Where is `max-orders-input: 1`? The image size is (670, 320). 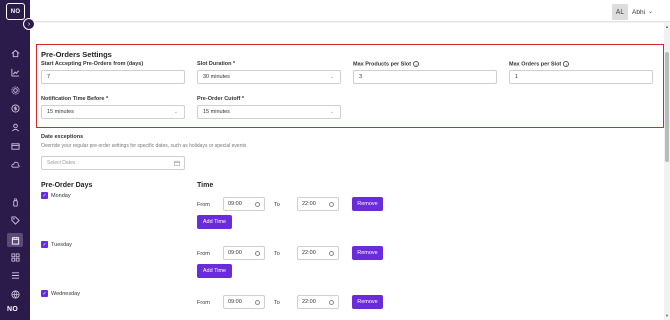 max-orders-input: 1 is located at coordinates (581, 77).